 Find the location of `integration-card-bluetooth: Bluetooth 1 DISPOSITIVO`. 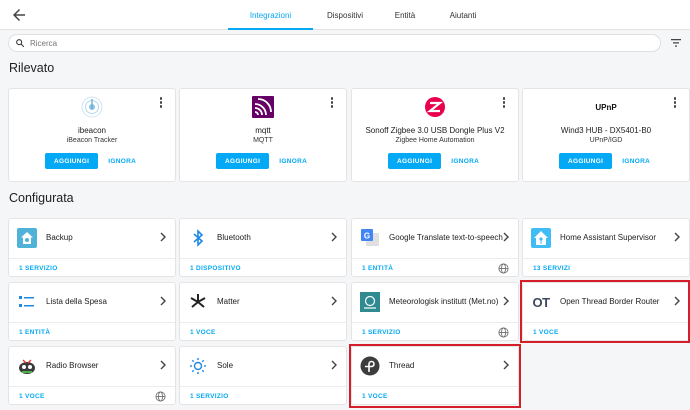

integration-card-bluetooth: Bluetooth 1 DISPOSITIVO is located at coordinates (263, 247).